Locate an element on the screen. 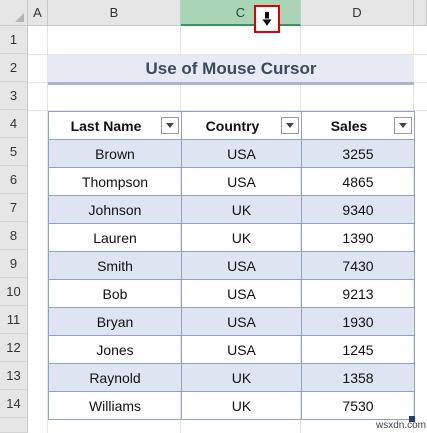 This screenshot has height=433, width=427. cell-last-name: Lauren is located at coordinates (115, 237).